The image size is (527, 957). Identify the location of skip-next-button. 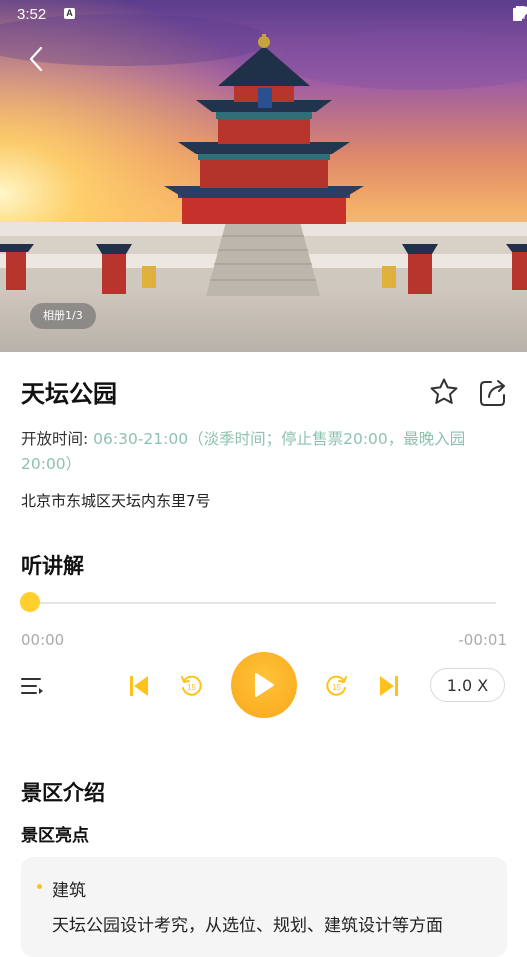
(389, 686).